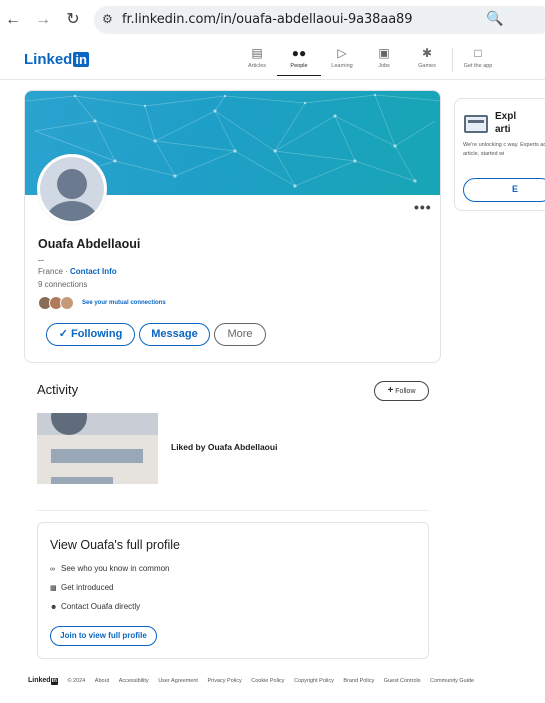 This screenshot has height=703, width=545. What do you see at coordinates (101, 606) in the screenshot?
I see `row-text: Contact Ouafa directly` at bounding box center [101, 606].